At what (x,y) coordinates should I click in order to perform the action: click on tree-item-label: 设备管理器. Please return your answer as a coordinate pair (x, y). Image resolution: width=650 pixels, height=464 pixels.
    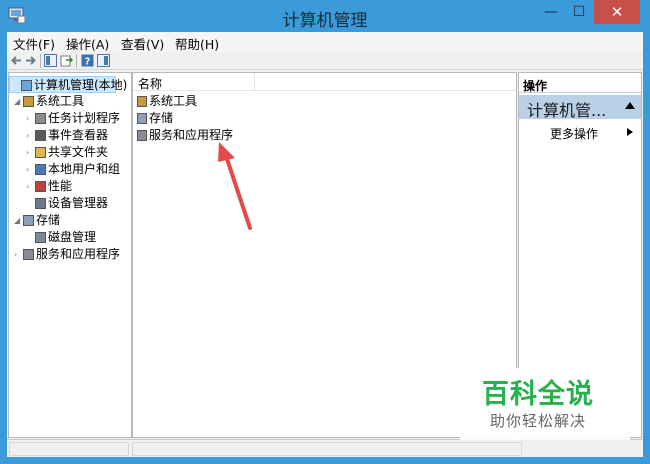
    Looking at the image, I should click on (78, 203).